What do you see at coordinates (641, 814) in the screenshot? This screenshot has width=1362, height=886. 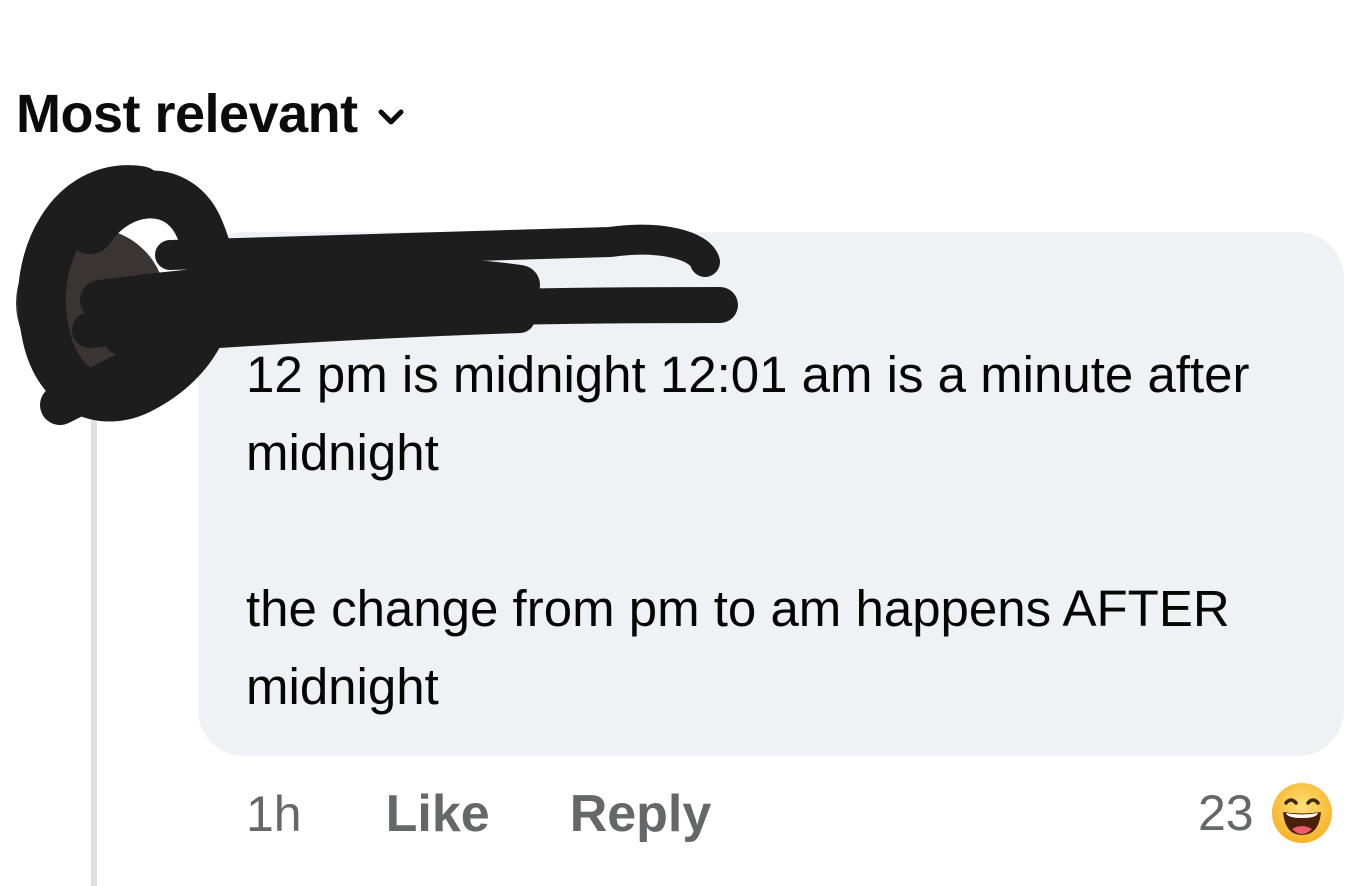 I see `reply-button: Reply` at bounding box center [641, 814].